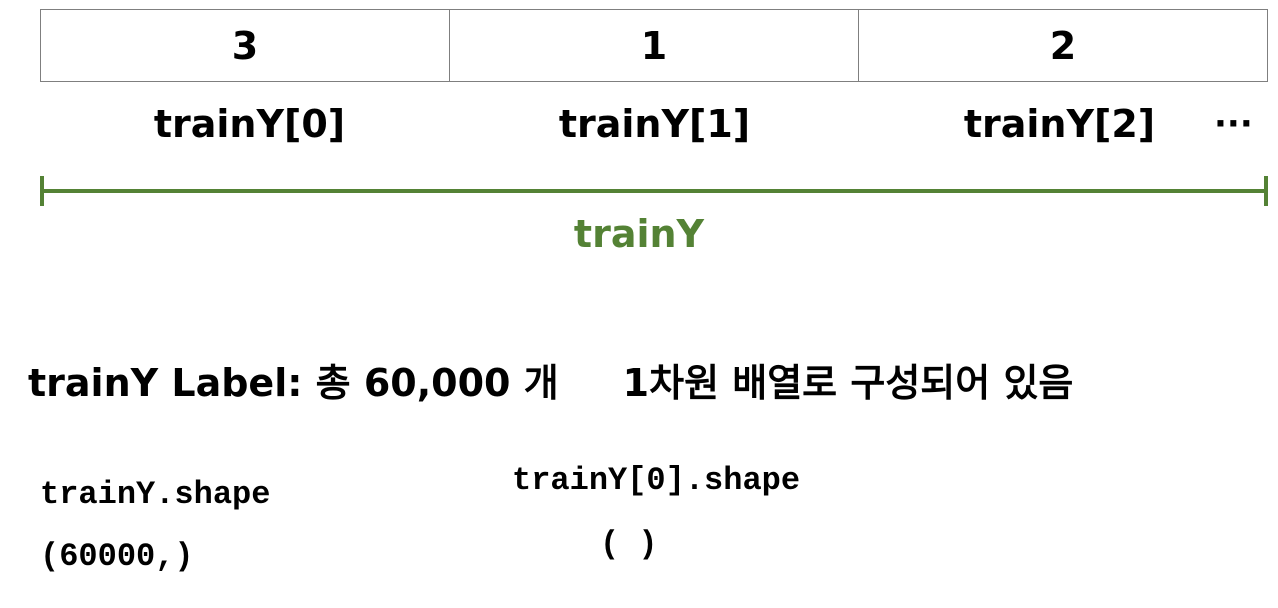 The height and width of the screenshot is (608, 1278). Describe the element at coordinates (1063, 45) in the screenshot. I see `array-cell-2: 2` at that location.